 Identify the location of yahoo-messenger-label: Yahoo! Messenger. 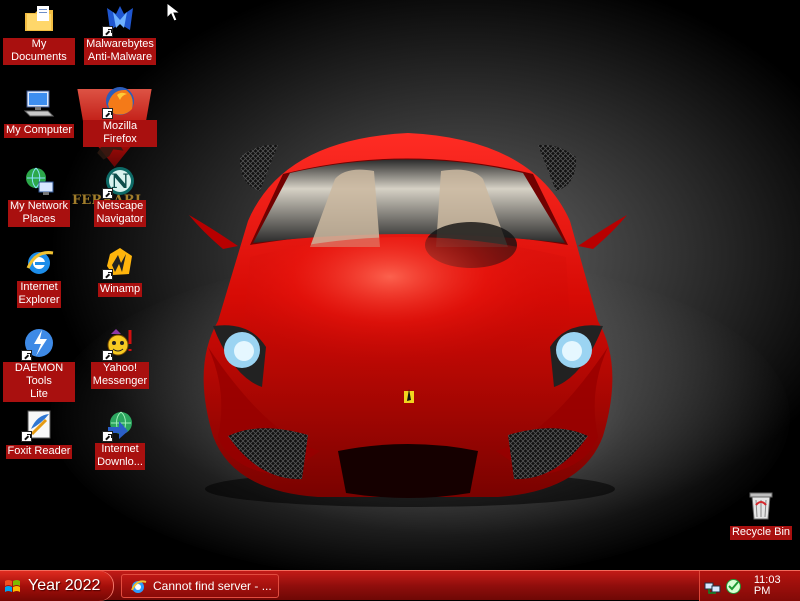
(120, 375).